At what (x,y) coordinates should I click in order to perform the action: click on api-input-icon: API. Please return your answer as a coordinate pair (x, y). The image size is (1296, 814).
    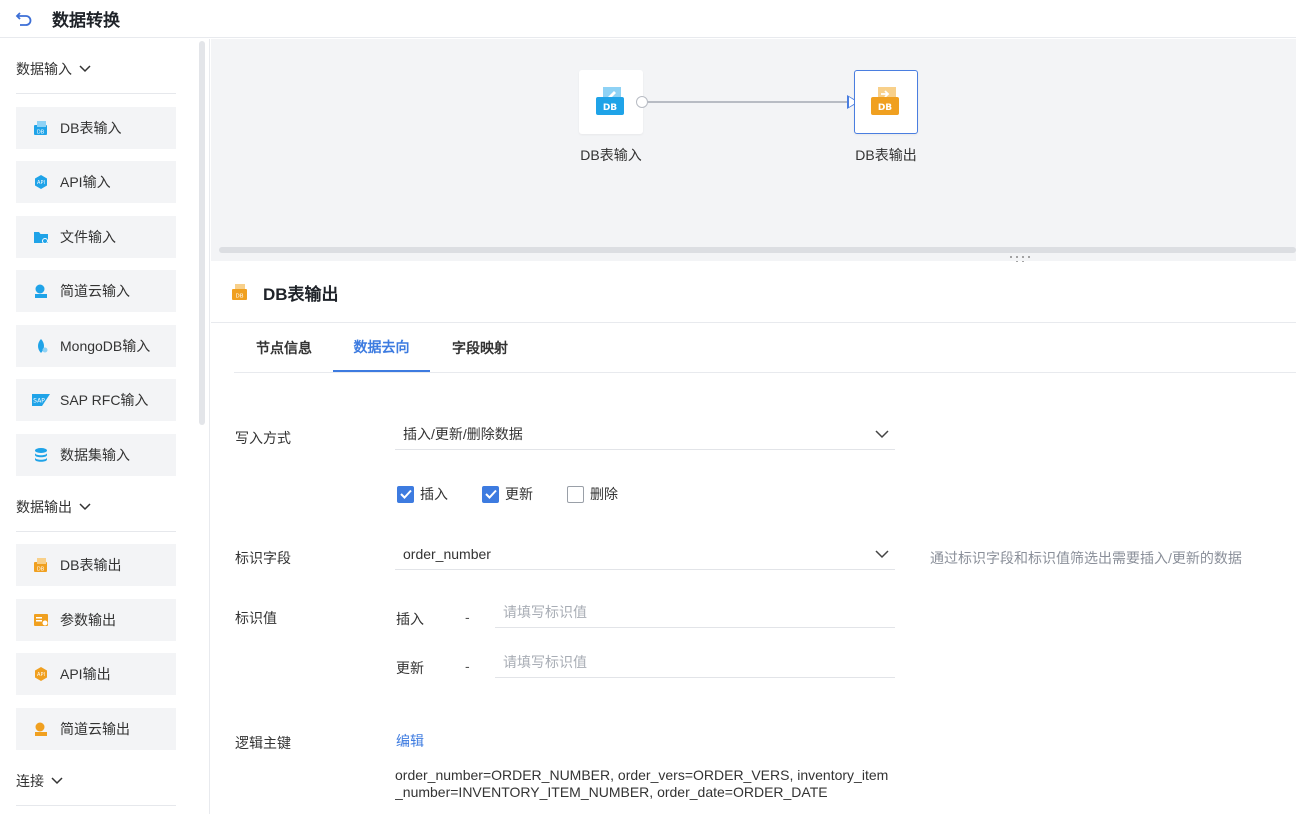
    Looking at the image, I should click on (41, 182).